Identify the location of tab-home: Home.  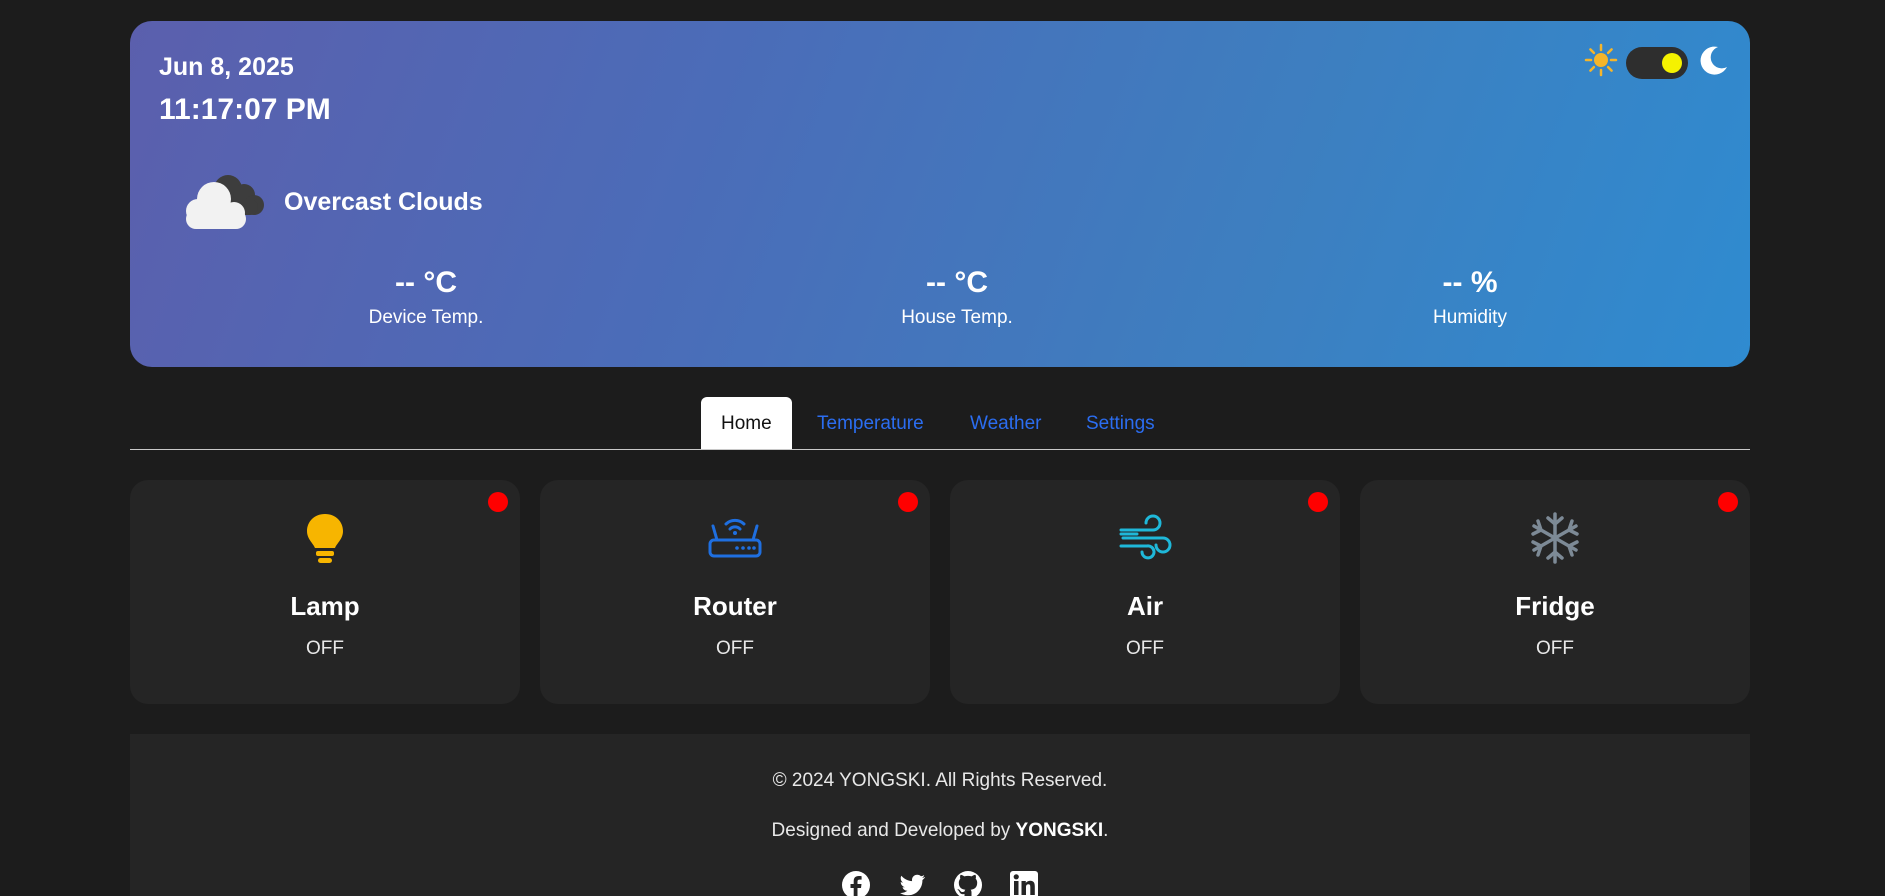
(746, 423).